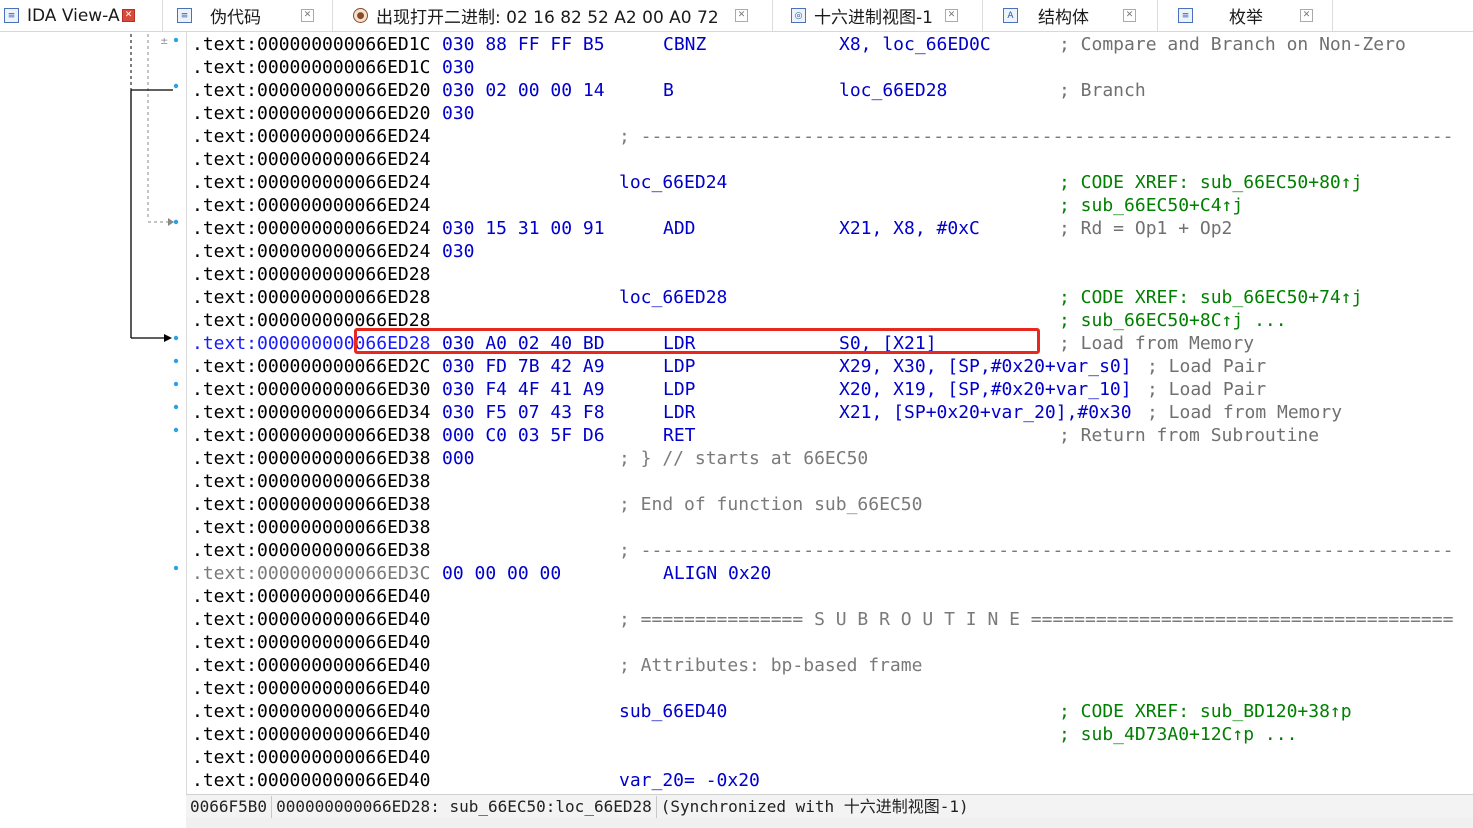  I want to click on line-label: loc_66ED28, so click(673, 297).